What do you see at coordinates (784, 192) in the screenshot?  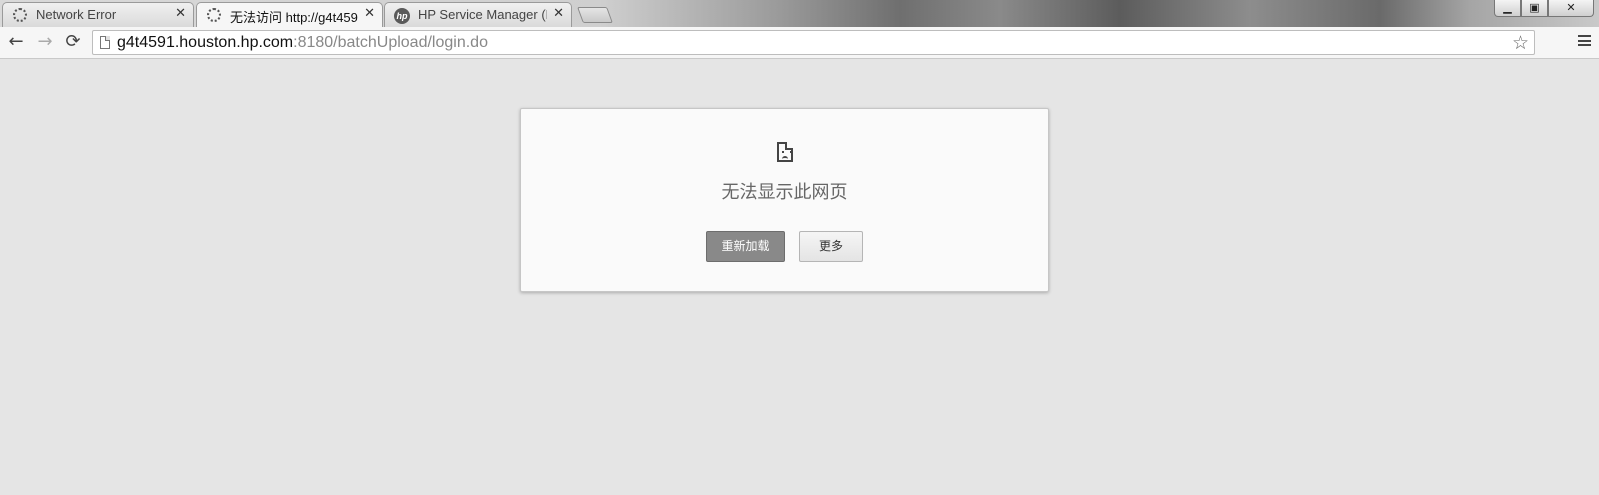 I see `error-heading: 无法显示此网页` at bounding box center [784, 192].